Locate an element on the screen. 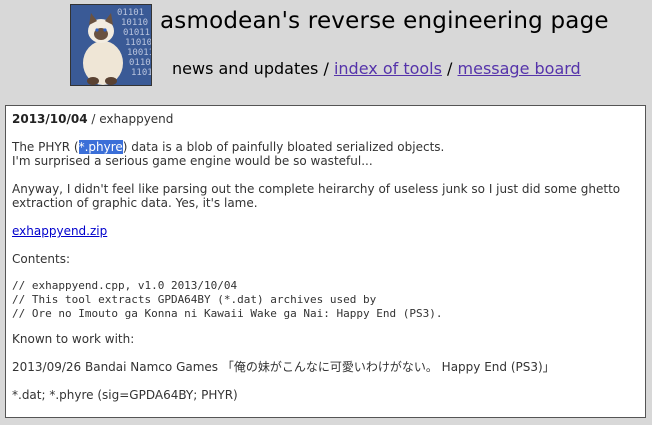  supported-formats: *.dat; *.phyre (sig=GPDA64BY; PHYR) is located at coordinates (125, 395).